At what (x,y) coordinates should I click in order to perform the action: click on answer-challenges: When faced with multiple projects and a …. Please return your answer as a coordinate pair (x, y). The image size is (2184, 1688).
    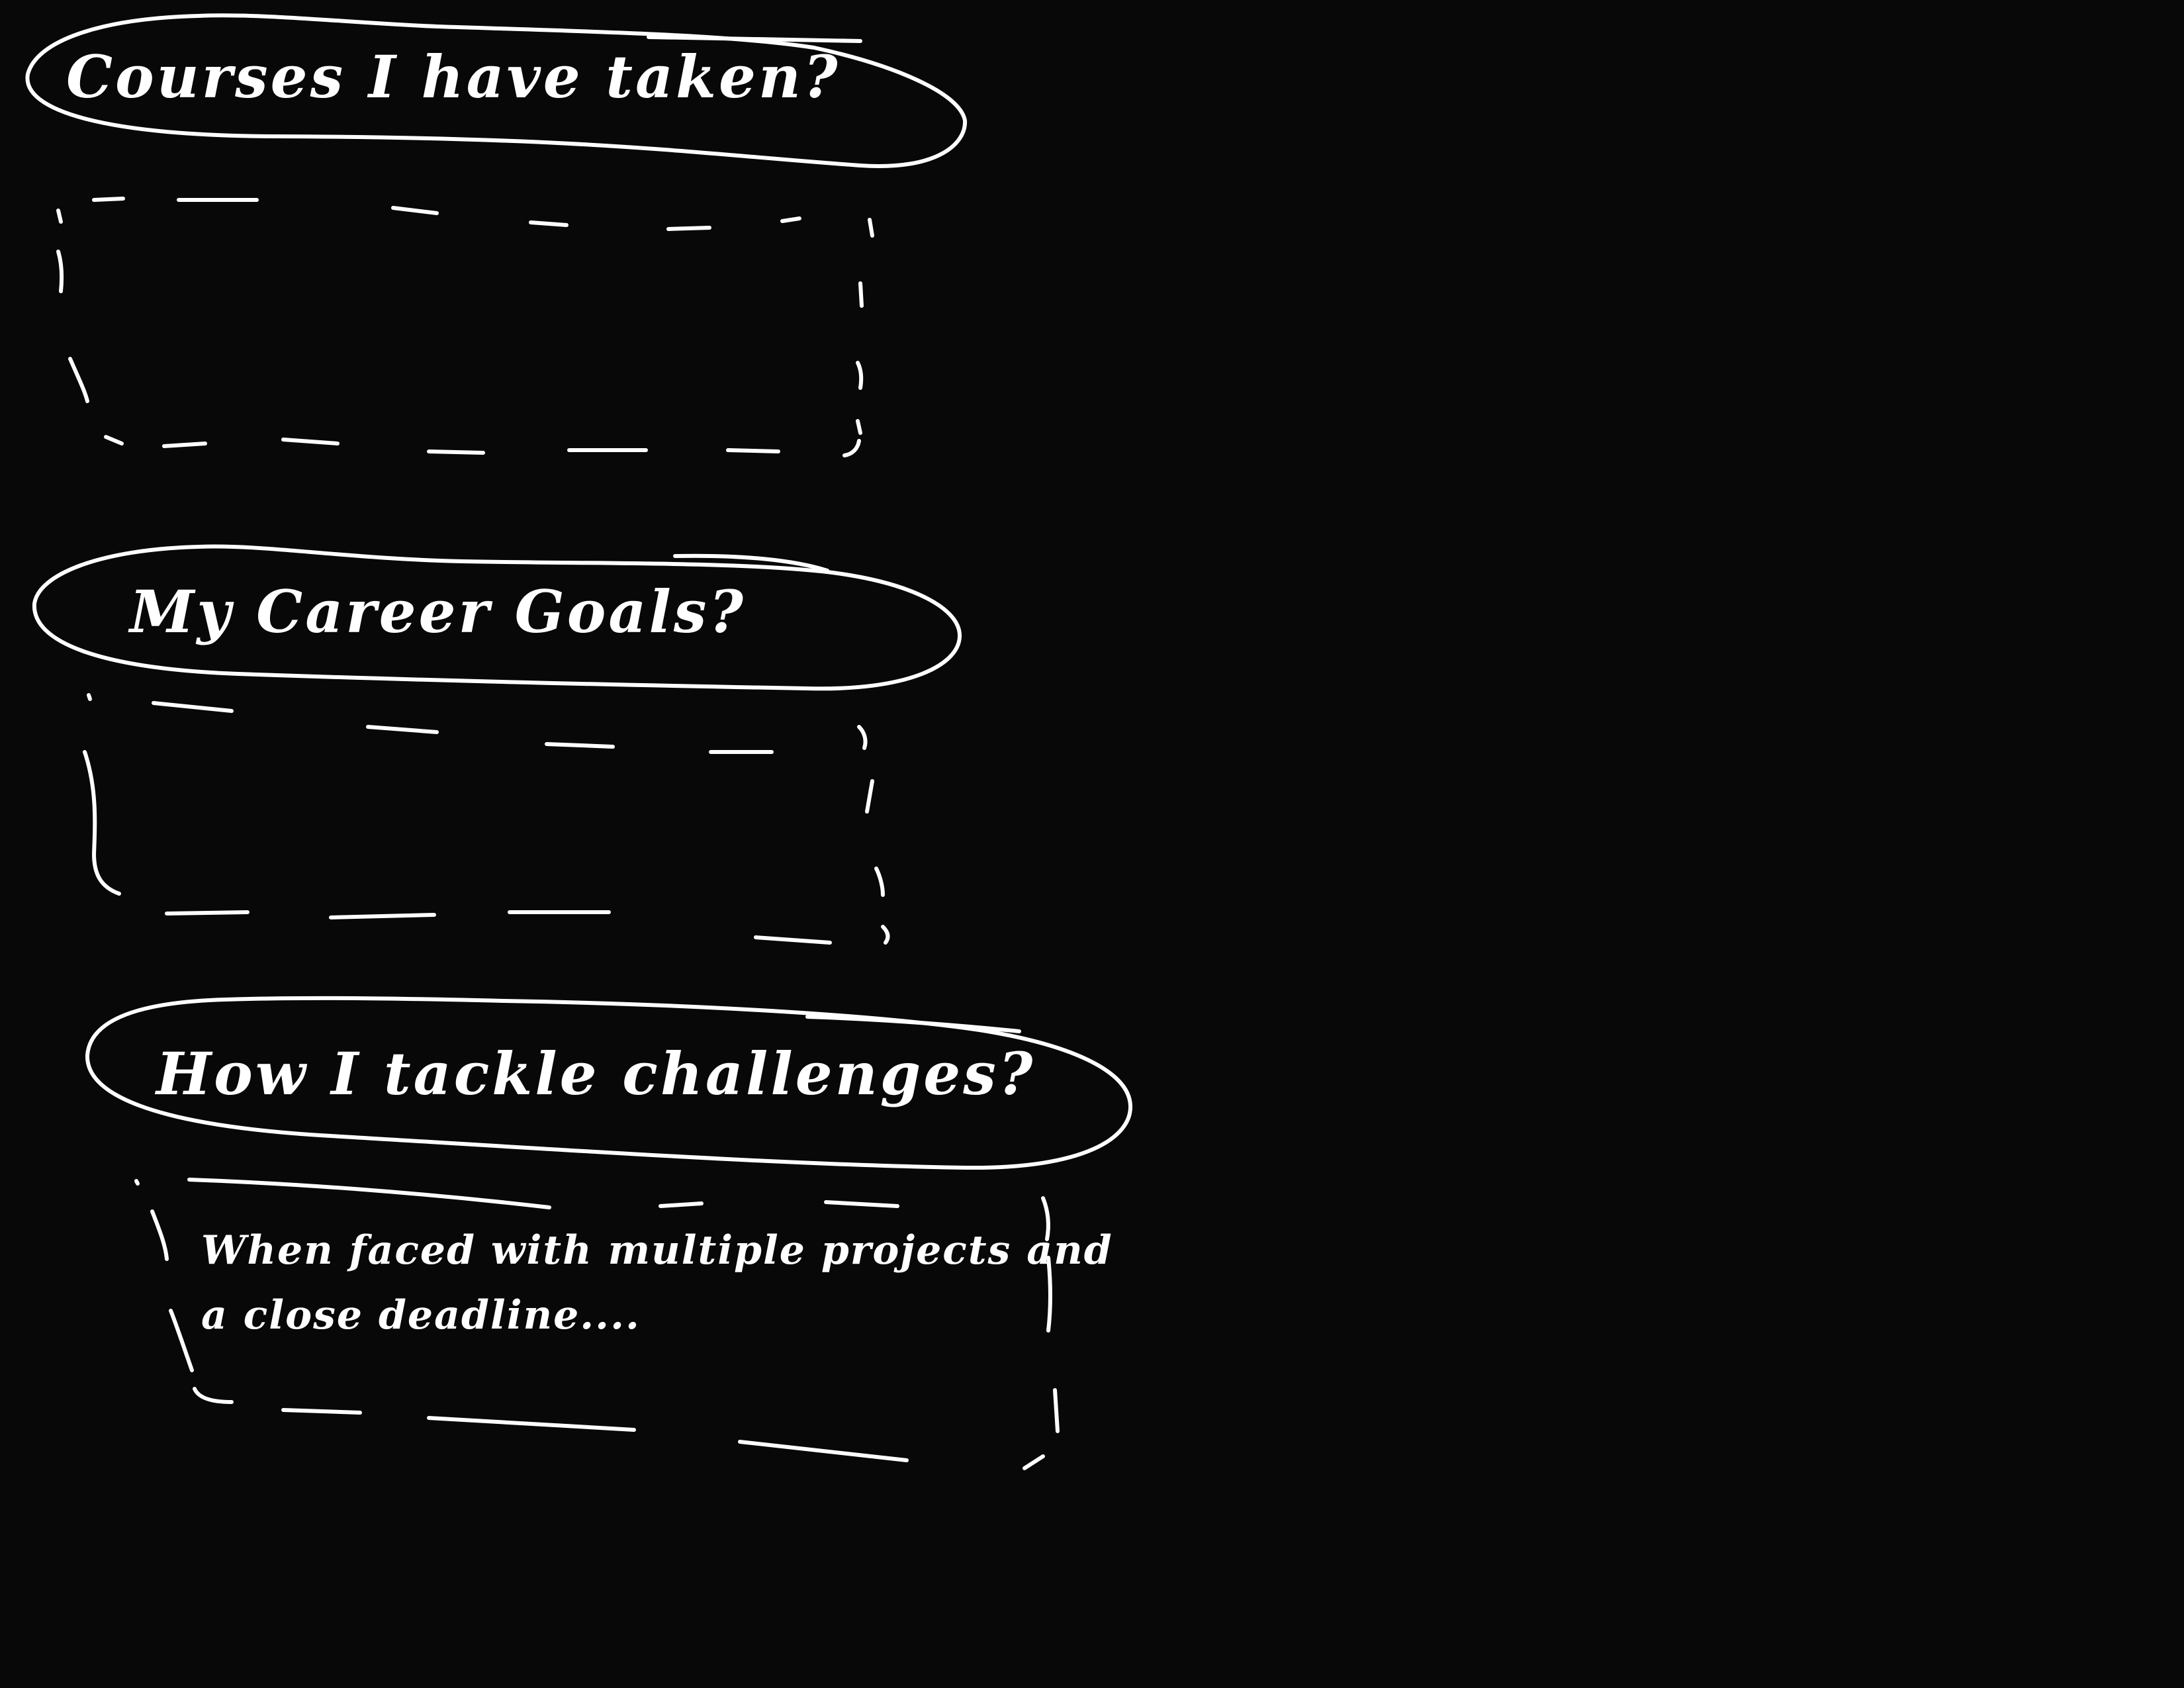
    Looking at the image, I should click on (657, 1283).